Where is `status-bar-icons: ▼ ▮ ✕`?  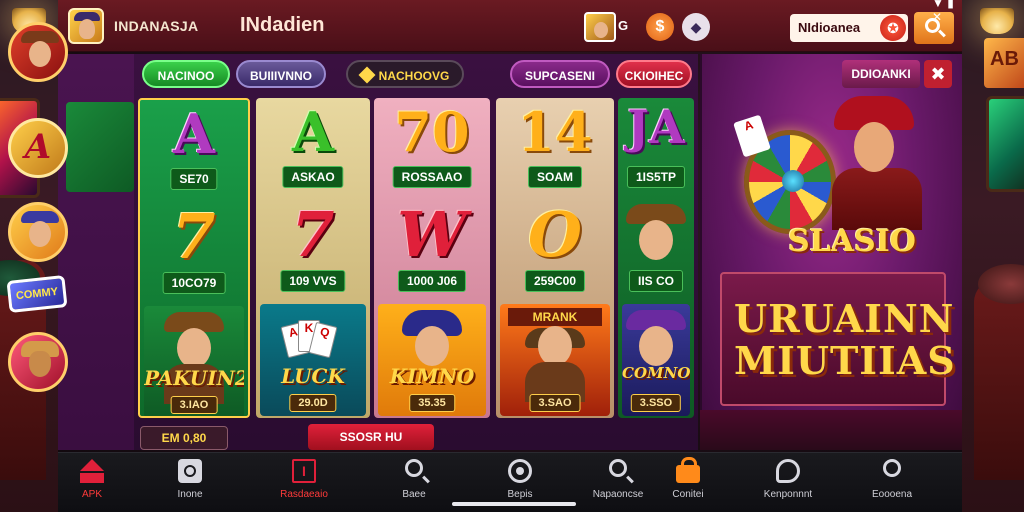 status-bar-icons: ▼ ▮ ✕ is located at coordinates (943, 12).